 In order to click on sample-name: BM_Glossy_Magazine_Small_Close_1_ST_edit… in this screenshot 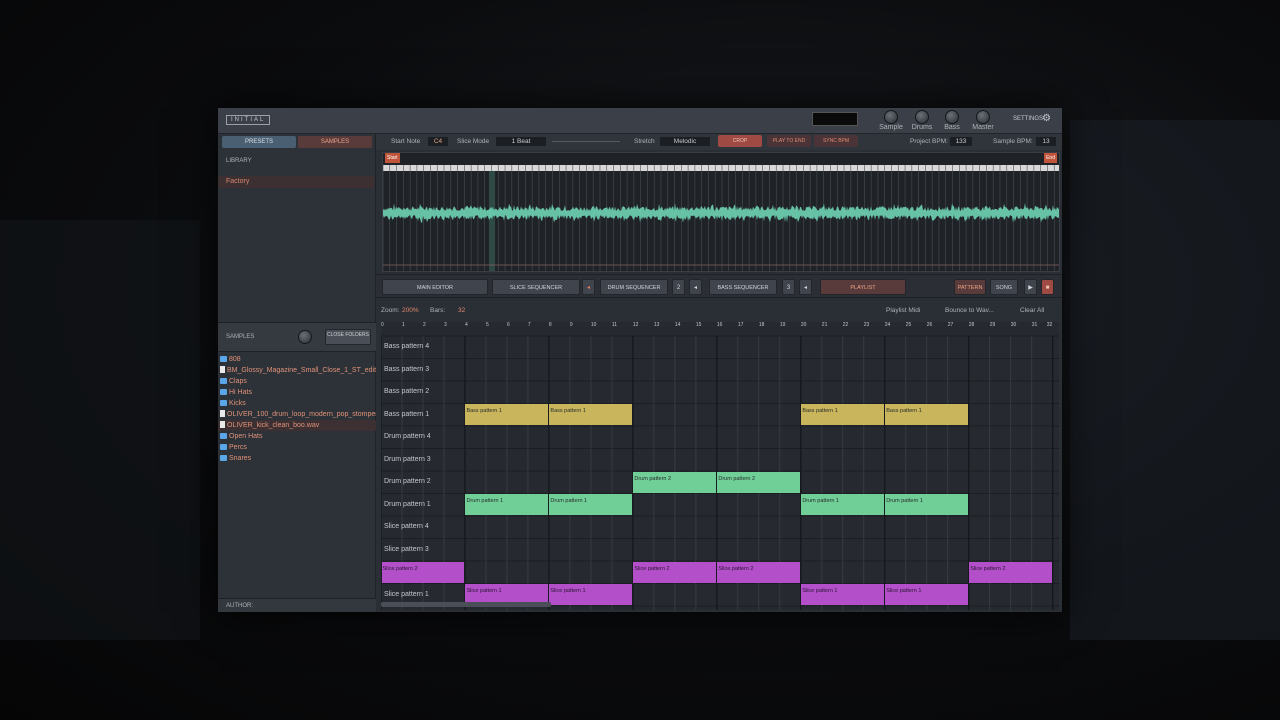, I will do `click(301, 370)`.